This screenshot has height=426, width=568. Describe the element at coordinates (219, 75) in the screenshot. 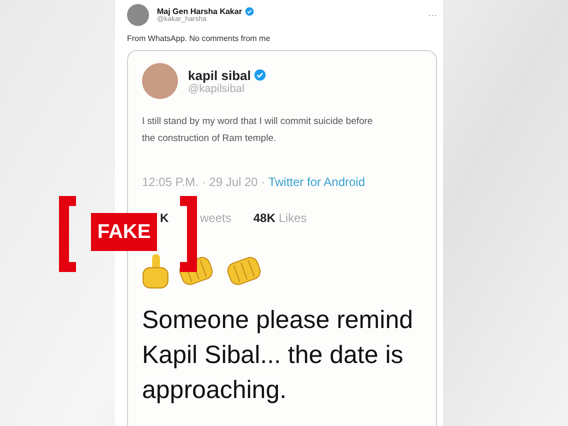

I see `author-name: kapil sibal` at that location.